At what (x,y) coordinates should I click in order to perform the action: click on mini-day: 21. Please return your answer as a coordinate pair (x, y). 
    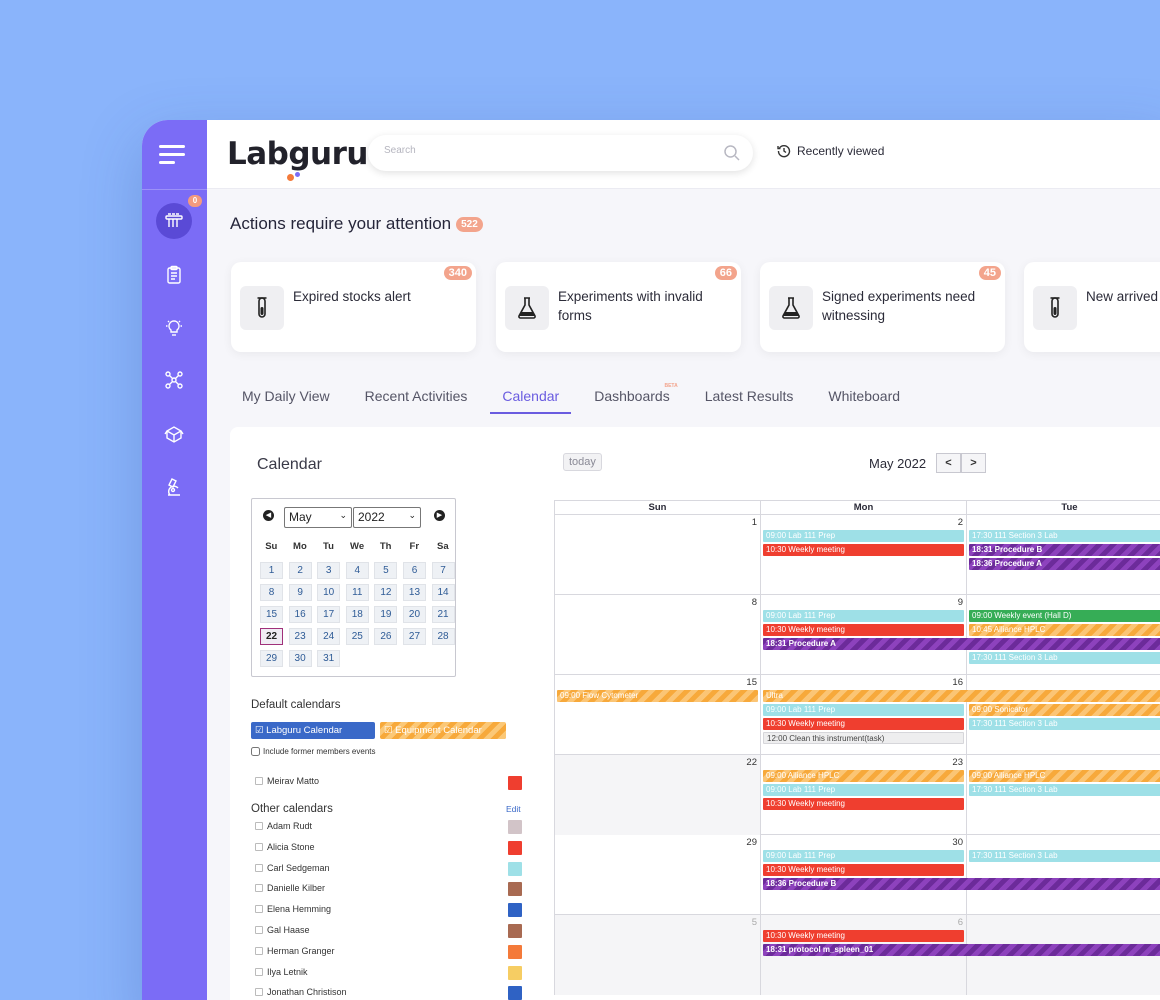
    Looking at the image, I should click on (443, 614).